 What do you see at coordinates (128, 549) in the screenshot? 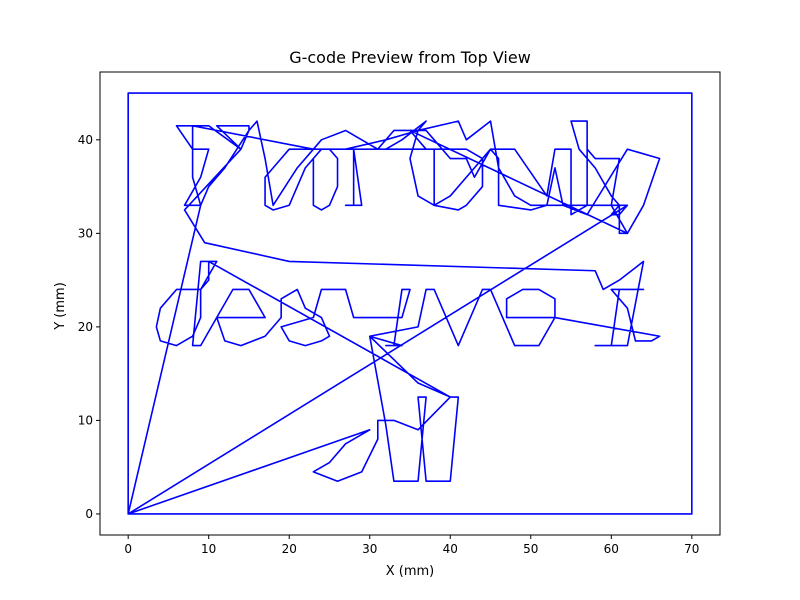
I see `x-tick-label: 0` at bounding box center [128, 549].